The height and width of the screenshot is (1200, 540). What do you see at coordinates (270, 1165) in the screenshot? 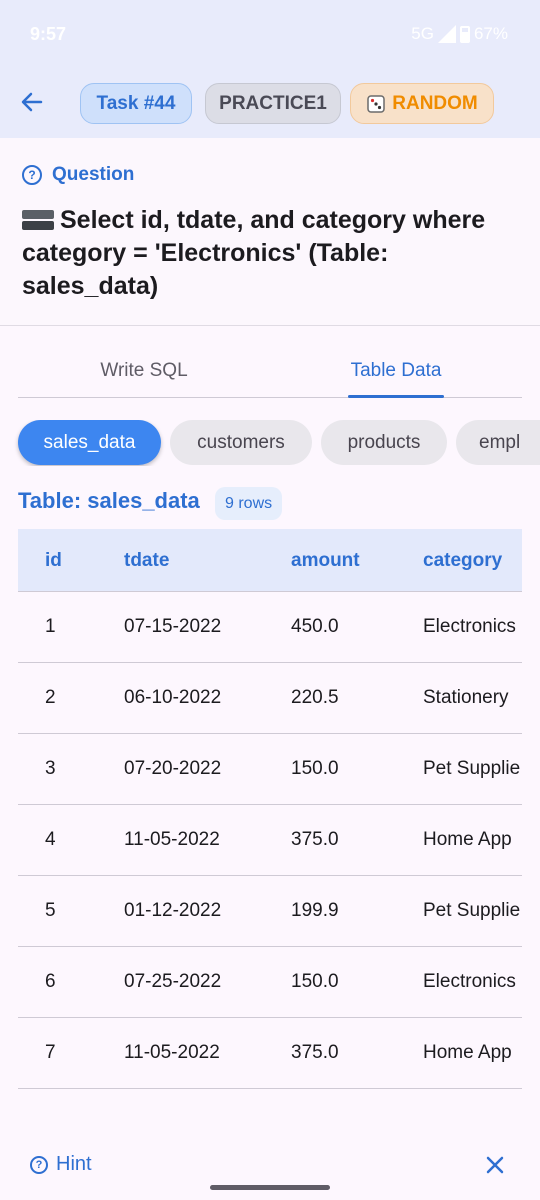
I see `hint-bar: ? Hint` at bounding box center [270, 1165].